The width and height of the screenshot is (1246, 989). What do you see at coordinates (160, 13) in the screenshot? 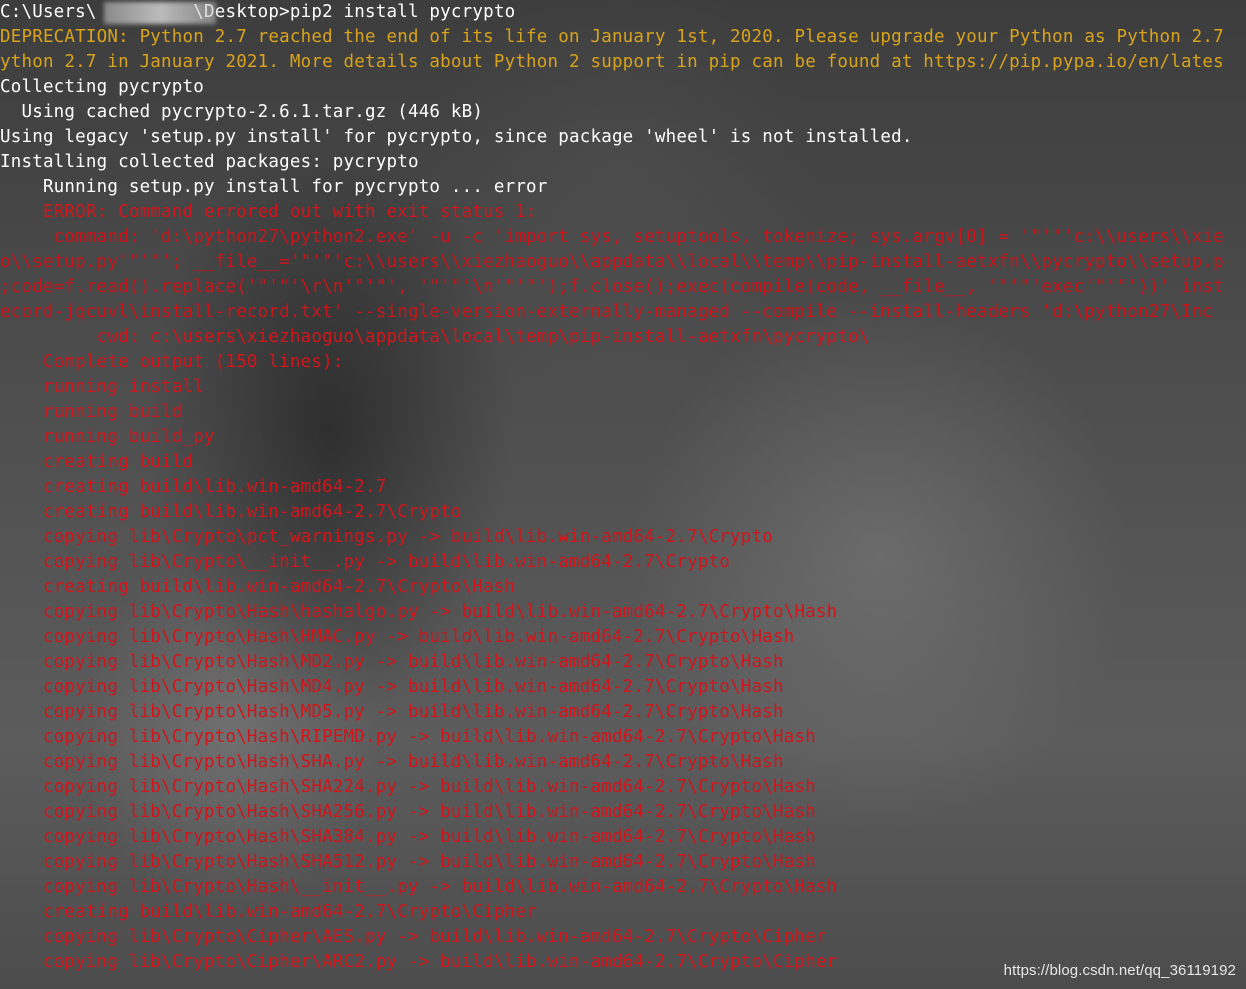
I see `redacted-username` at bounding box center [160, 13].